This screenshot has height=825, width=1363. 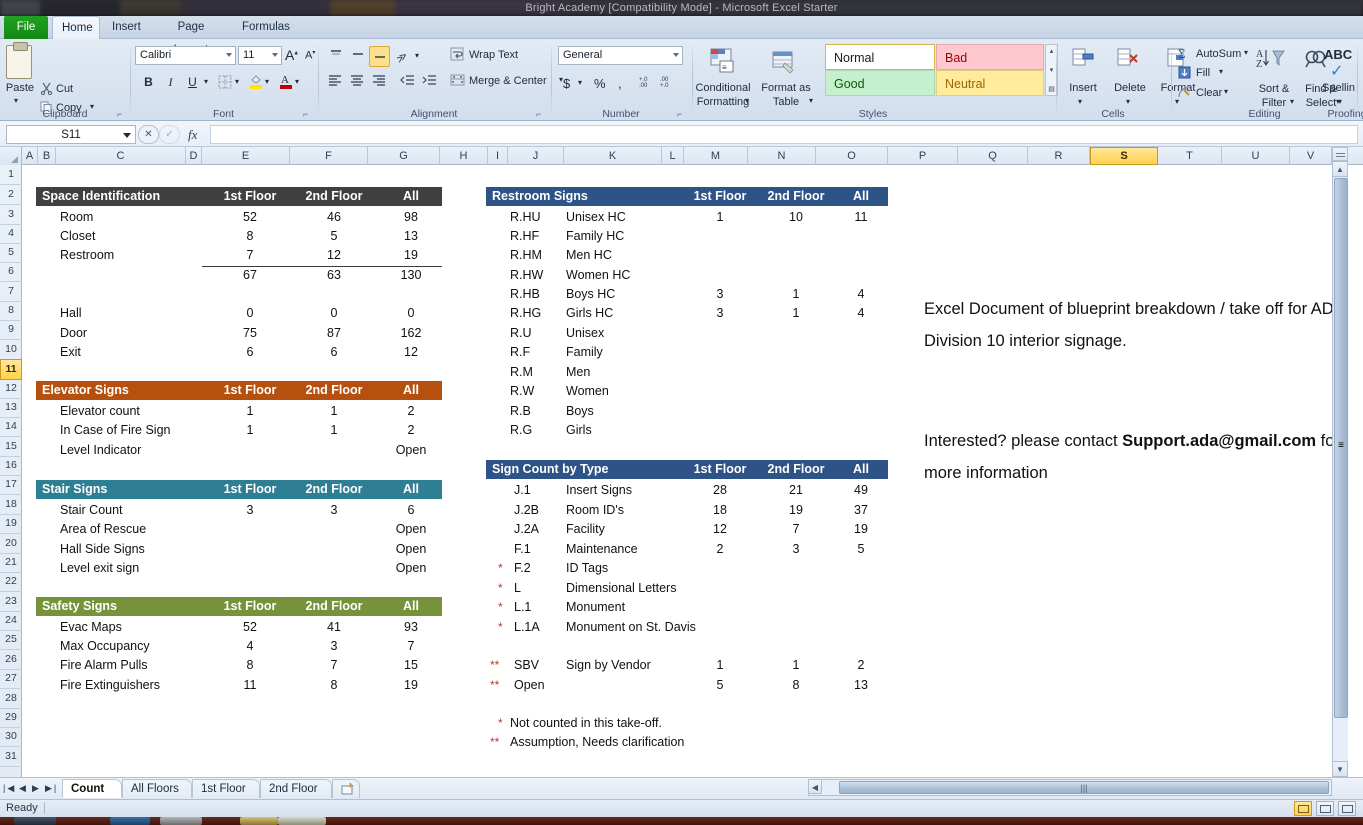 What do you see at coordinates (11, 215) in the screenshot?
I see `row-header-3: 3` at bounding box center [11, 215].